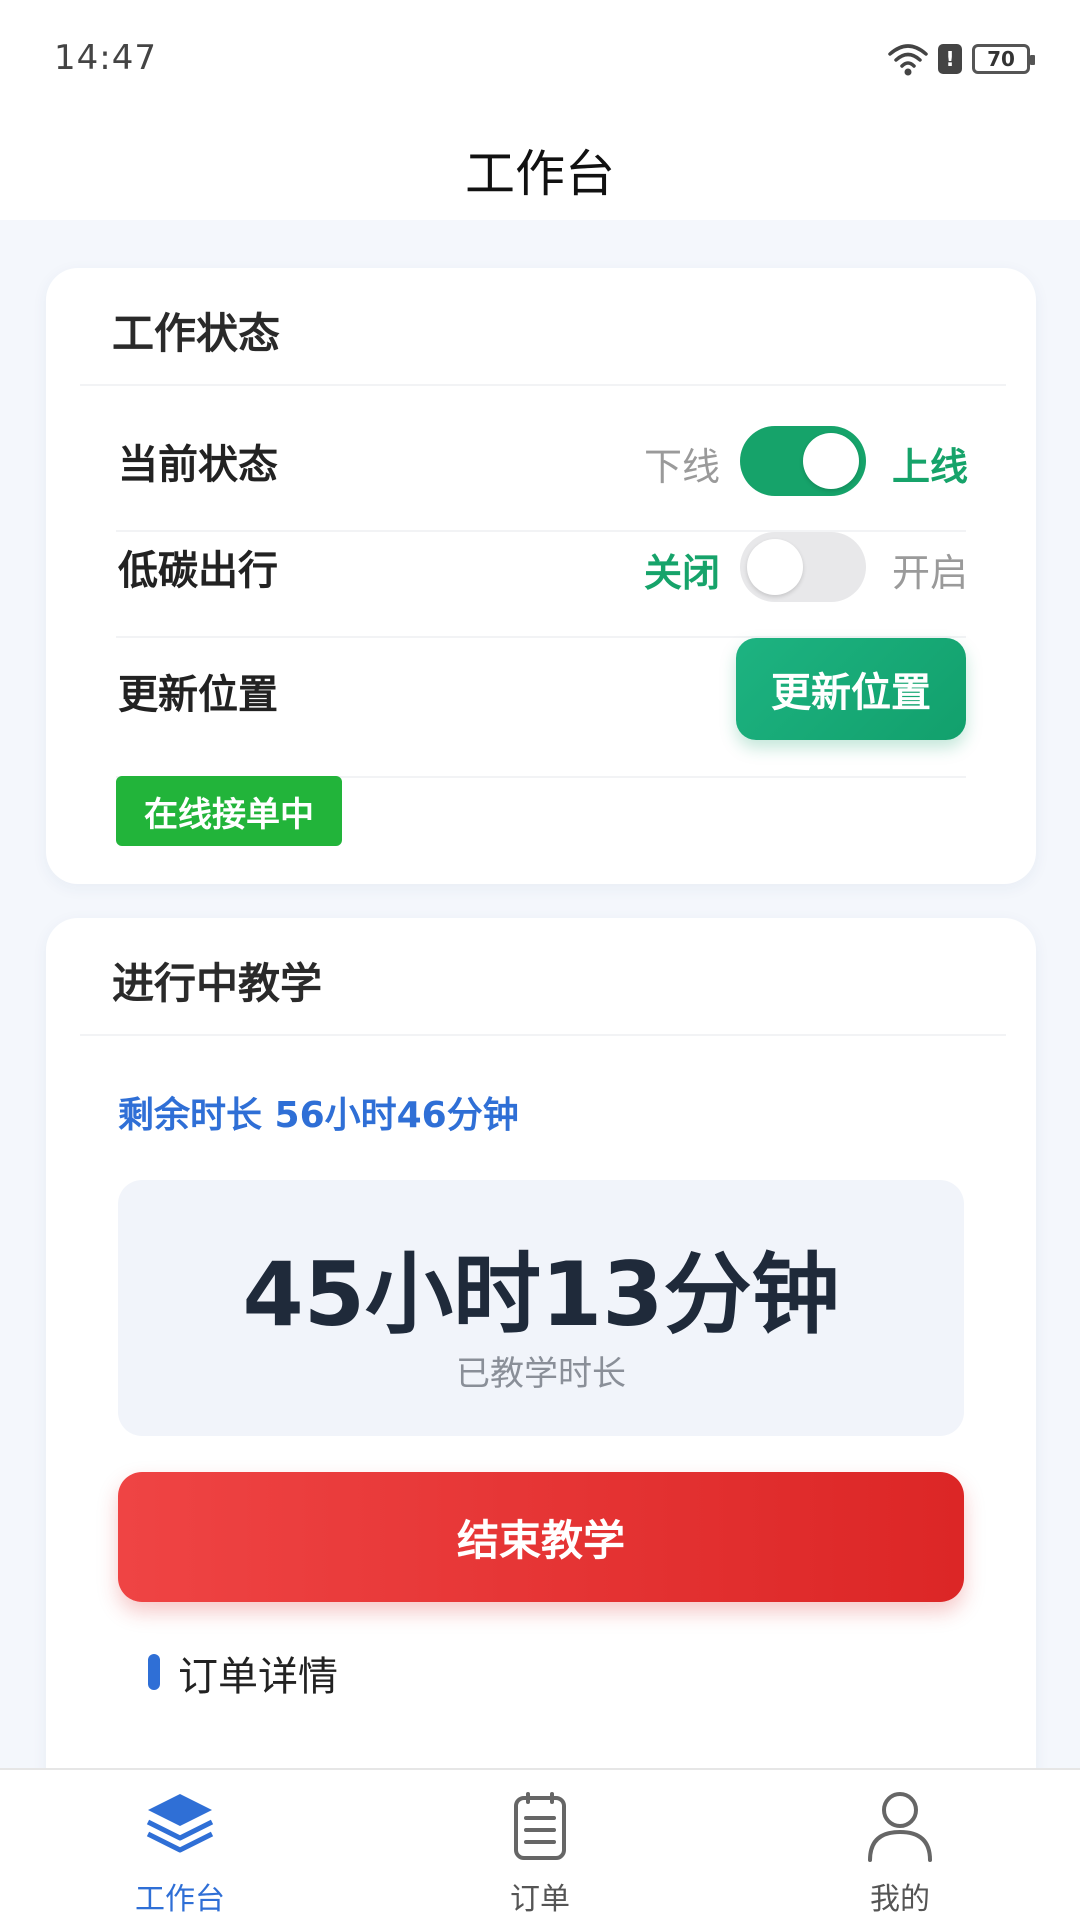  I want to click on status-time: 14:47, so click(105, 58).